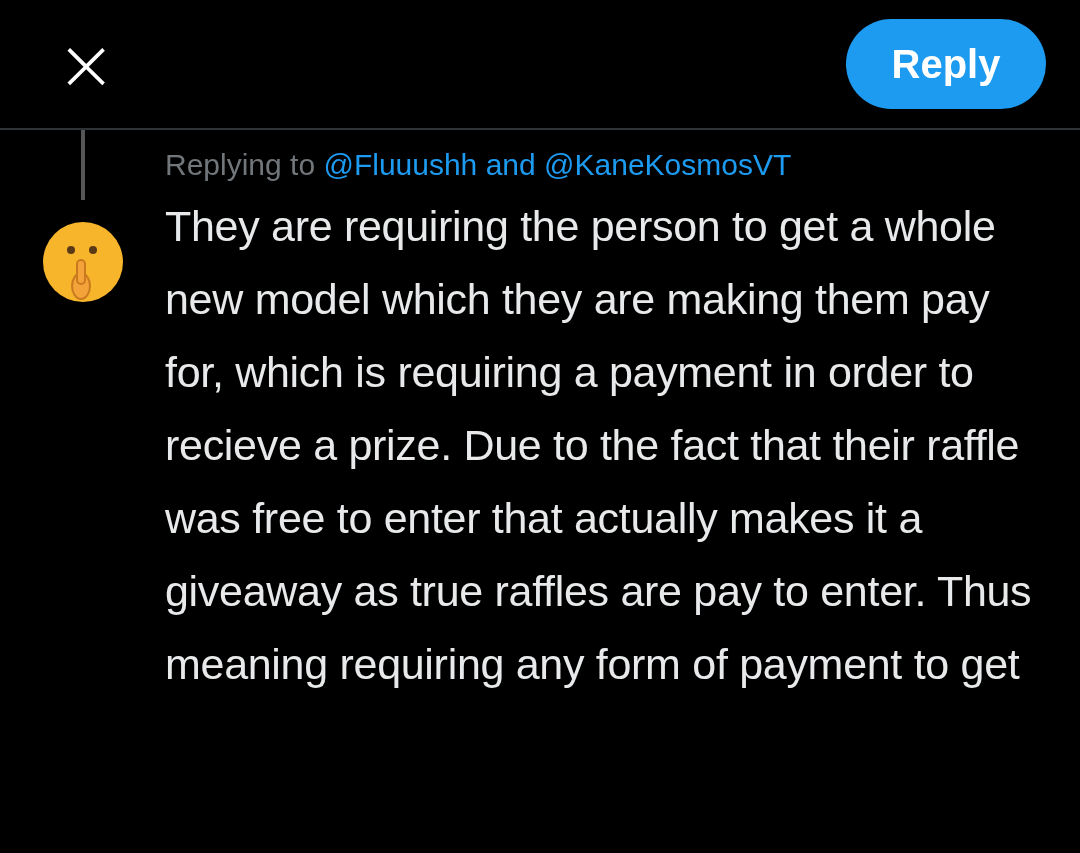  What do you see at coordinates (86, 64) in the screenshot?
I see `close-button: ×` at bounding box center [86, 64].